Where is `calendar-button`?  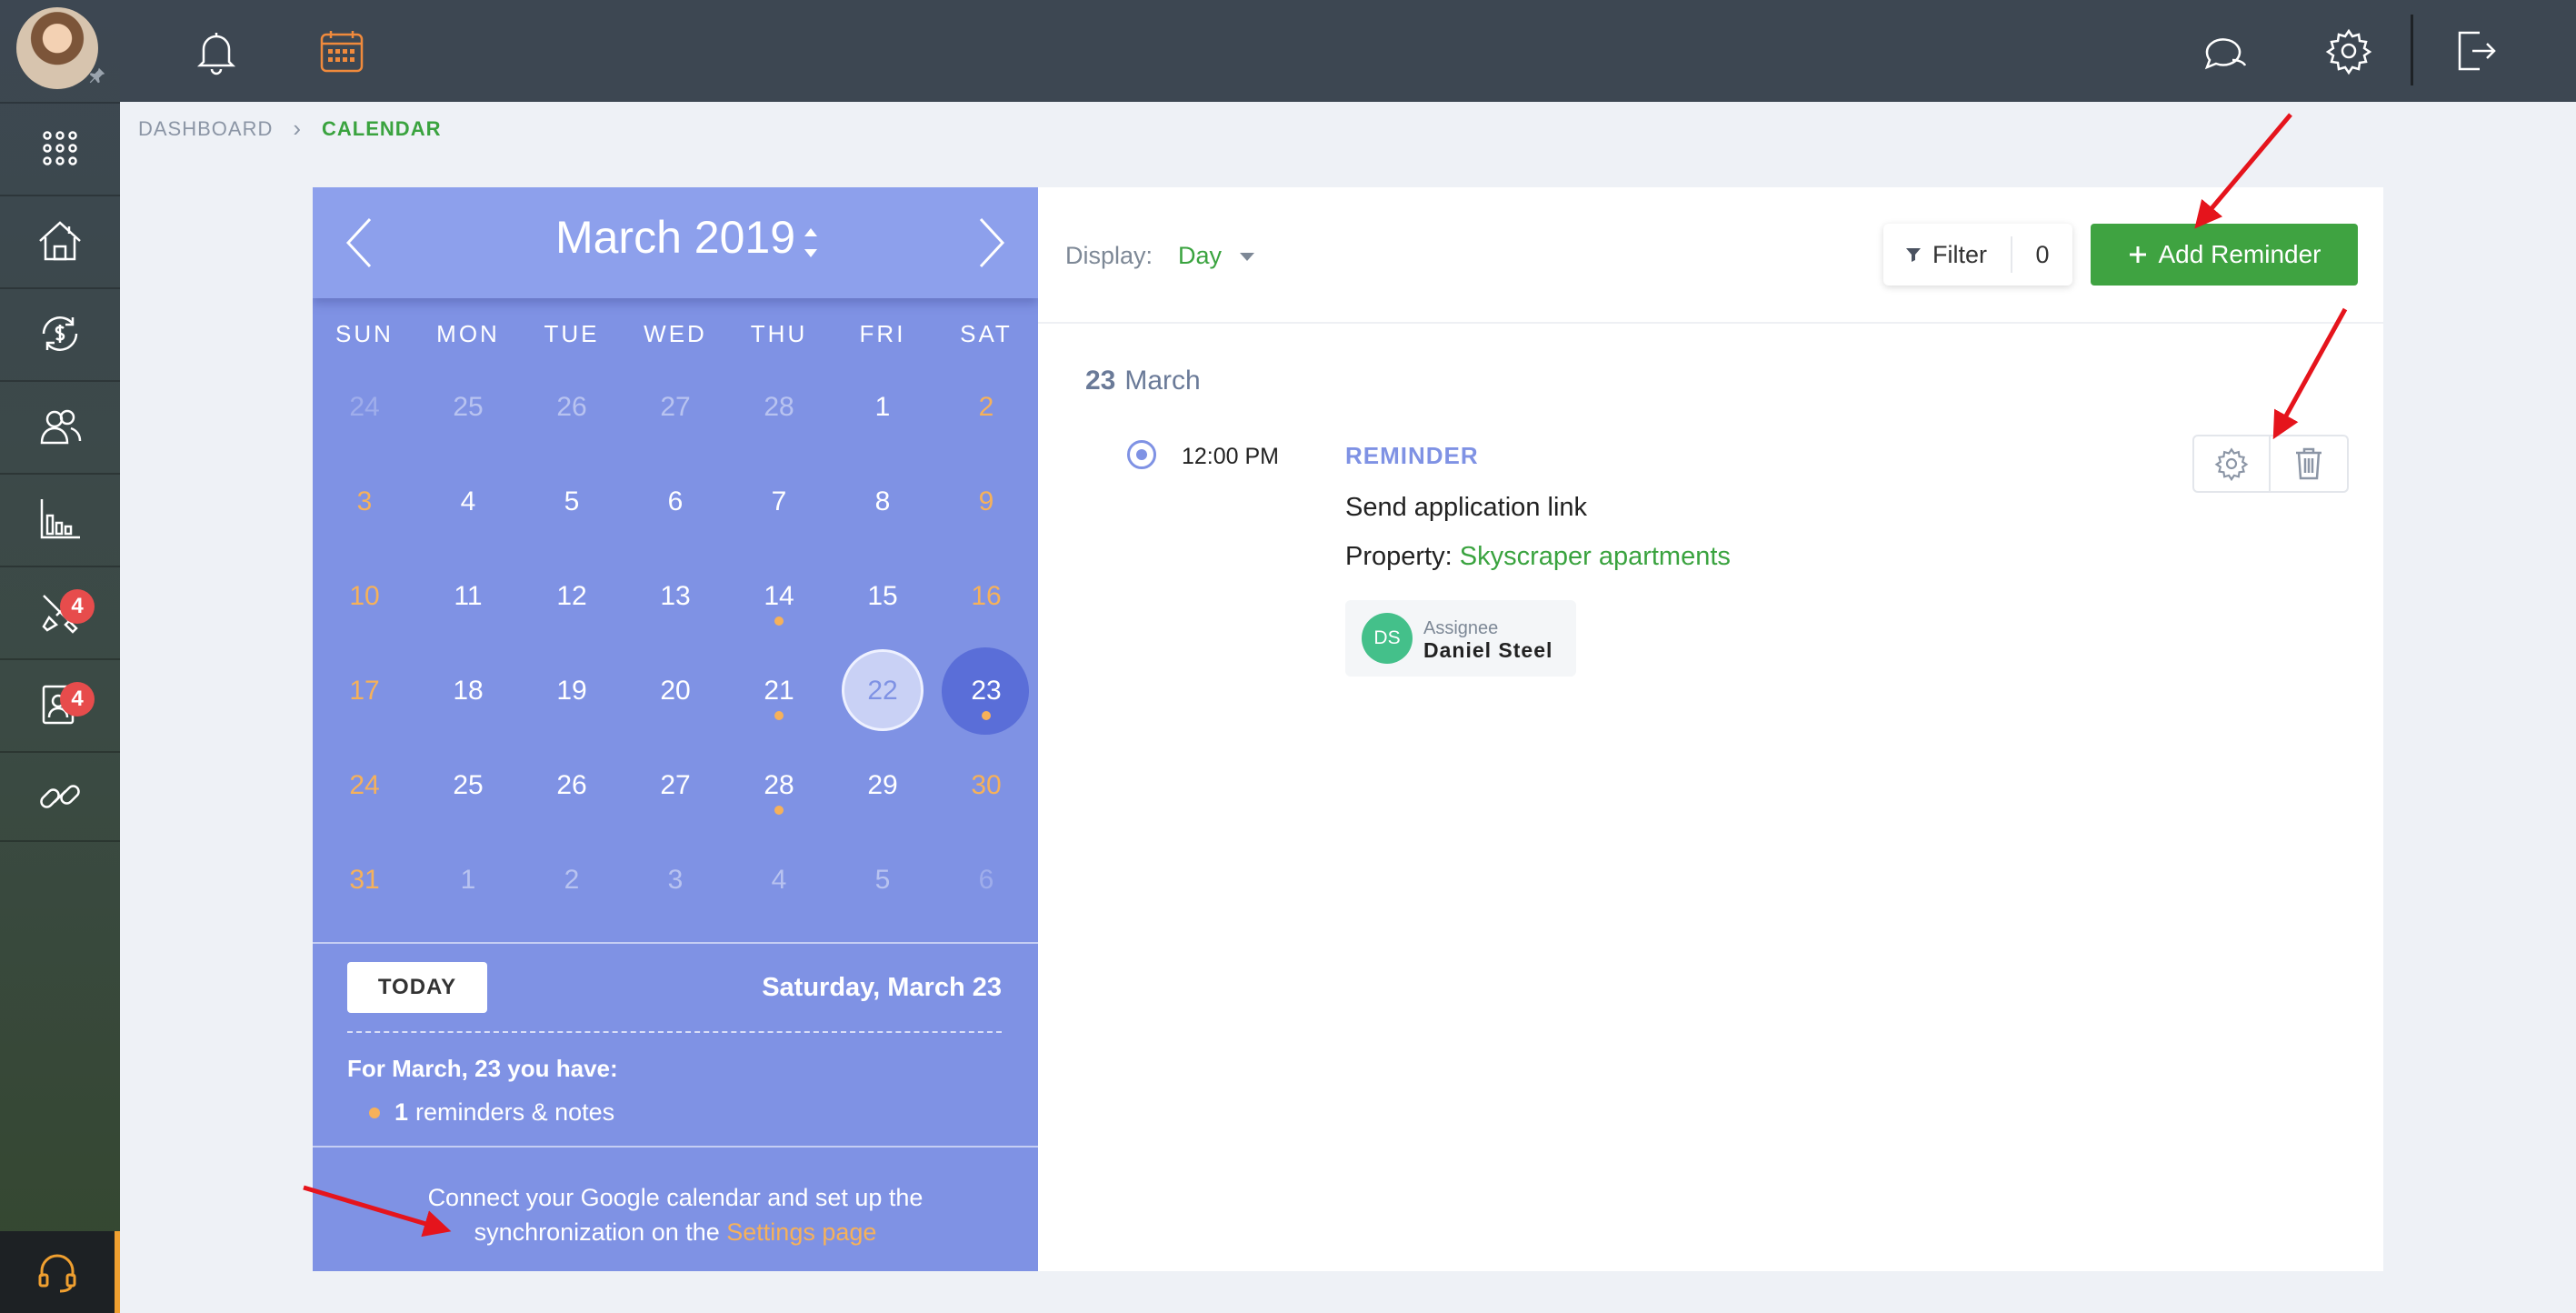 calendar-button is located at coordinates (342, 51).